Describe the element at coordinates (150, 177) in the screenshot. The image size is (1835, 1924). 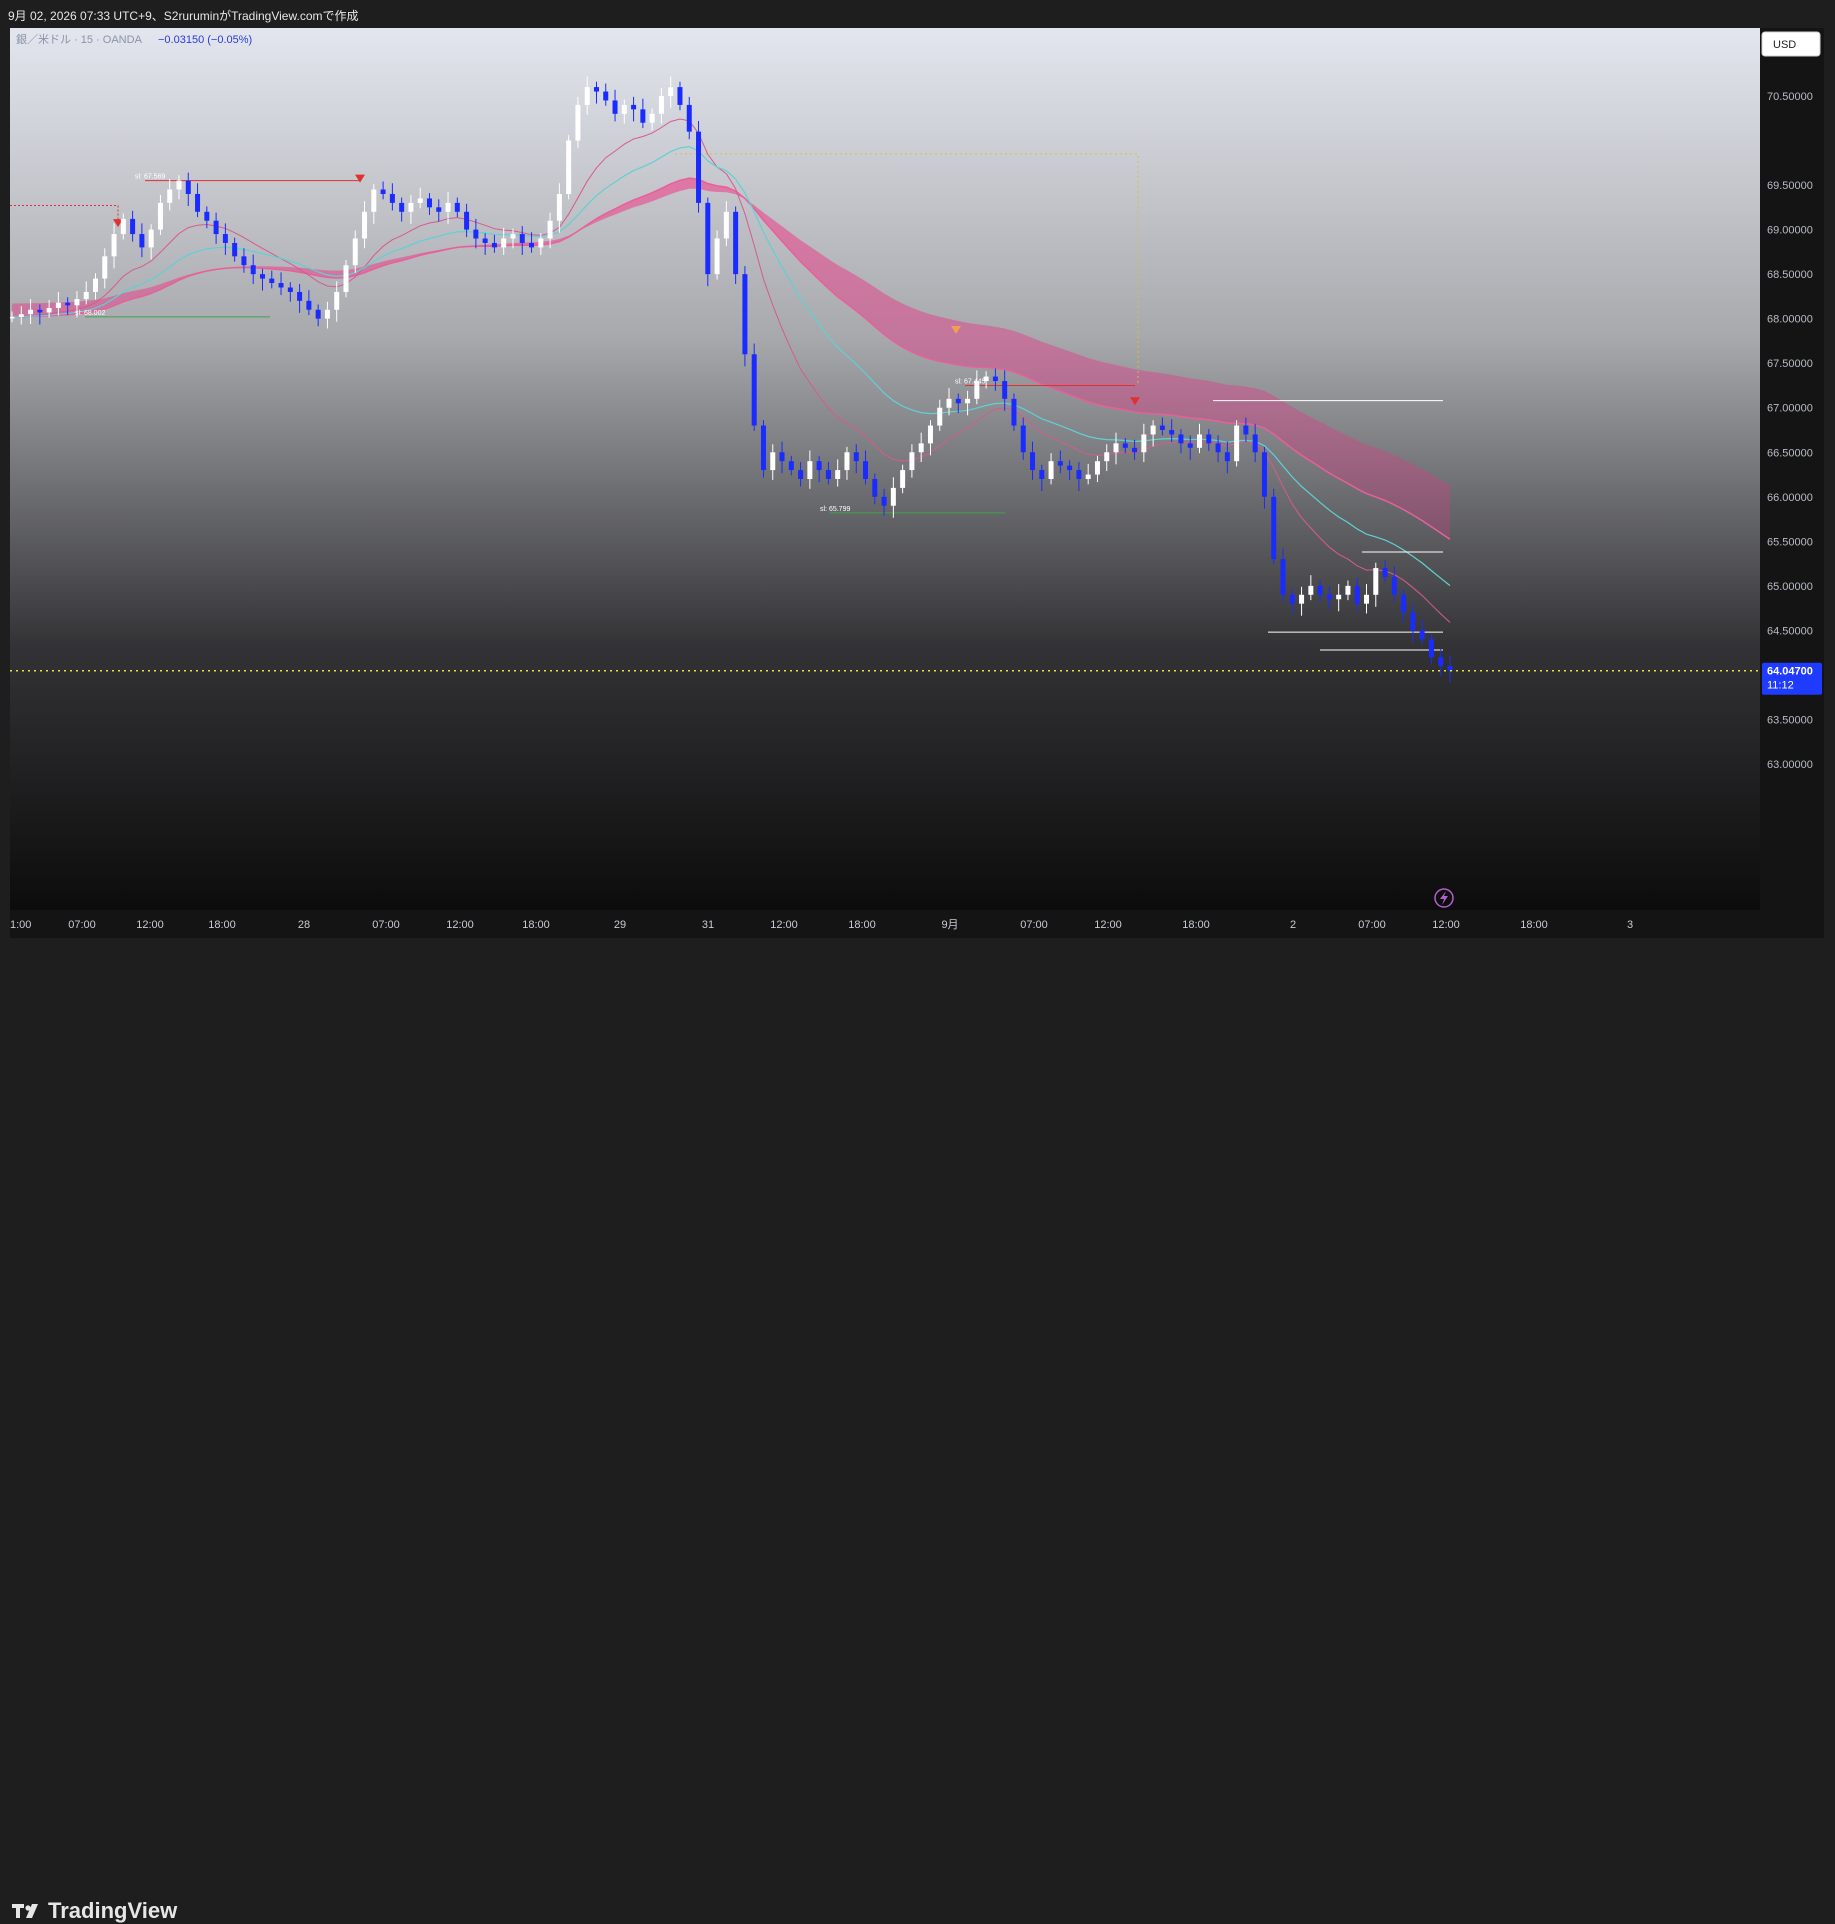
I see `stop-level-label: sl: 67.569` at that location.